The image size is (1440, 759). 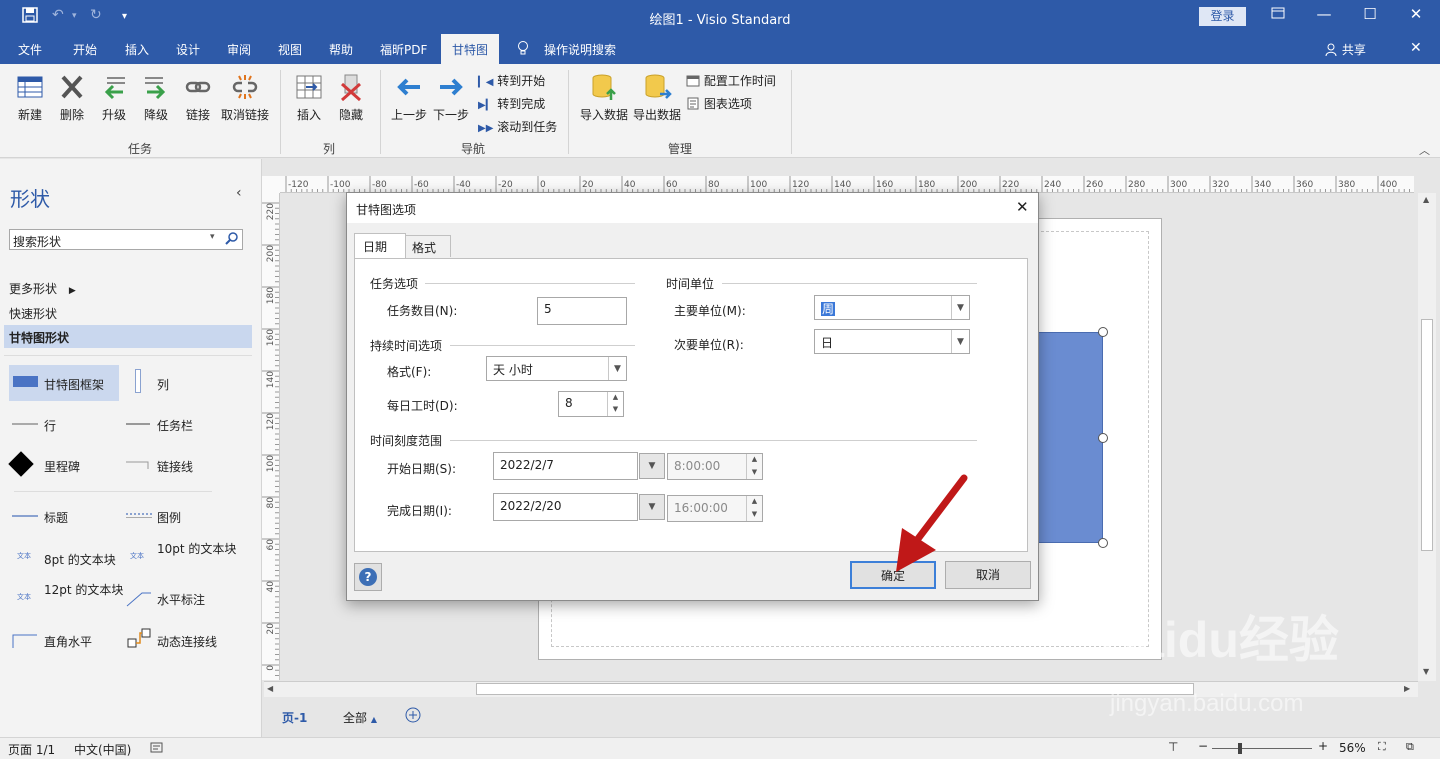 I want to click on shape-milestone: 里程碑, so click(x=63, y=465).